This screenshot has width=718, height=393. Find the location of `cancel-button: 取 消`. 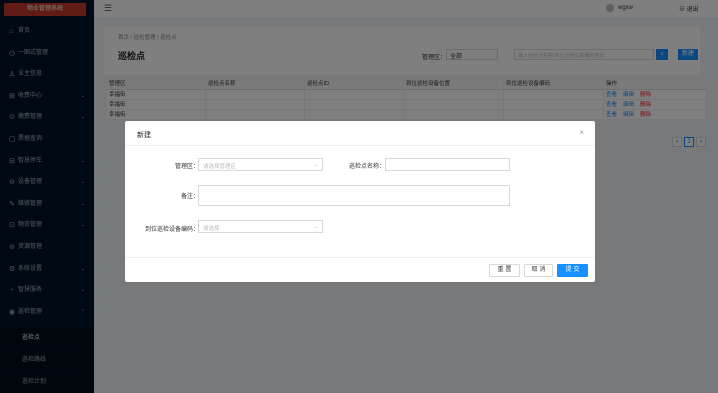

cancel-button: 取 消 is located at coordinates (538, 270).